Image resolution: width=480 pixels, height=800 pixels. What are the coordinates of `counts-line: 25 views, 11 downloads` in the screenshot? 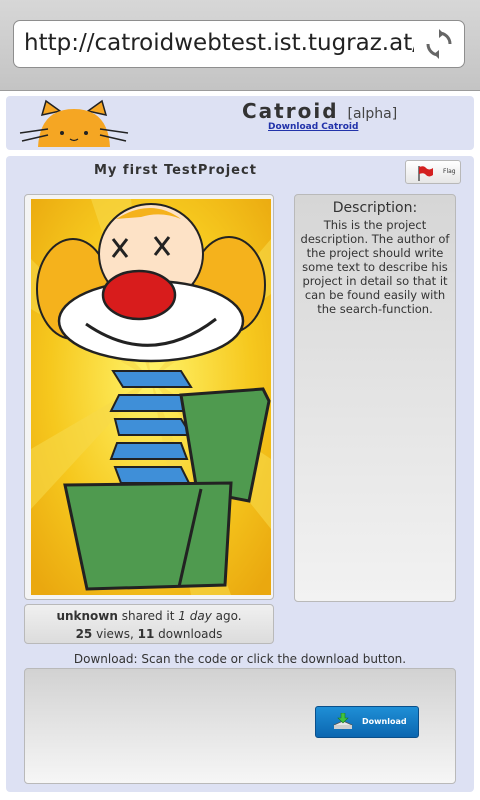 It's located at (149, 634).